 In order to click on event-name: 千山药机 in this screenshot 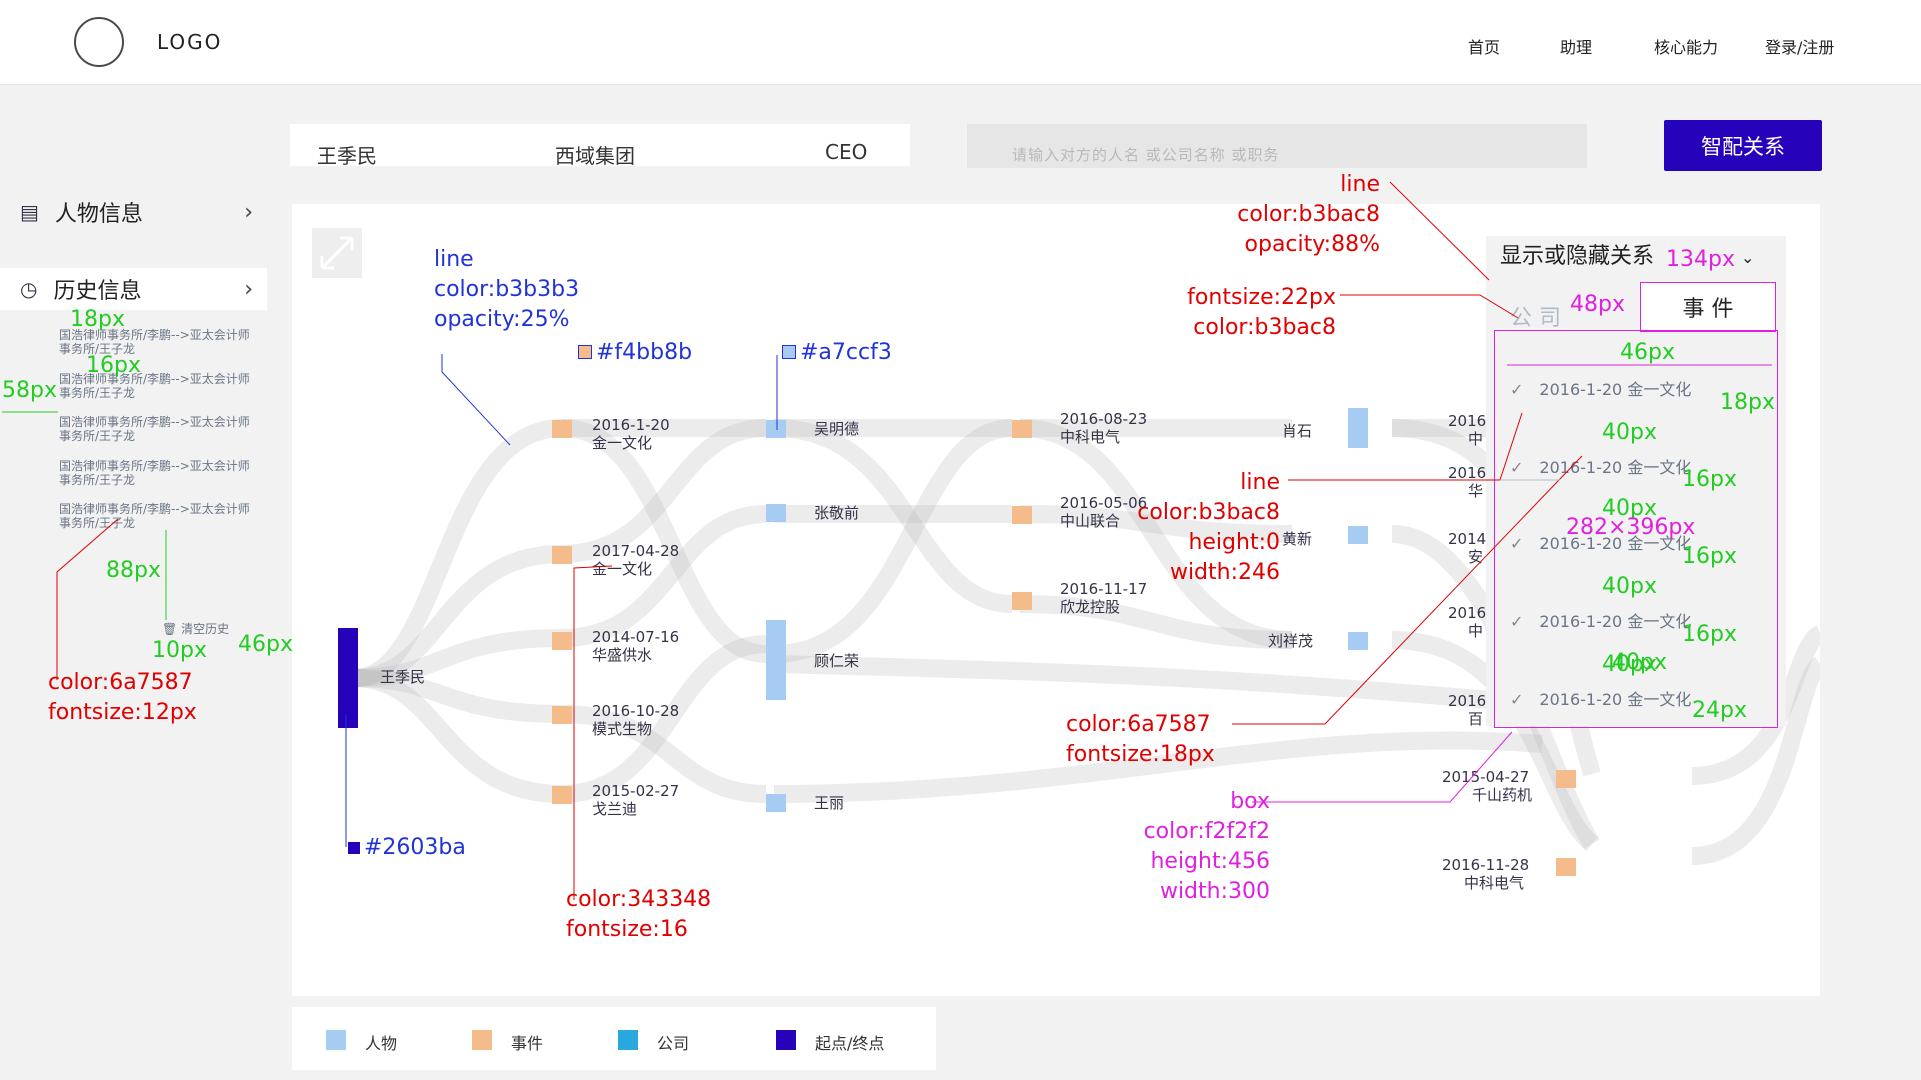, I will do `click(1502, 795)`.